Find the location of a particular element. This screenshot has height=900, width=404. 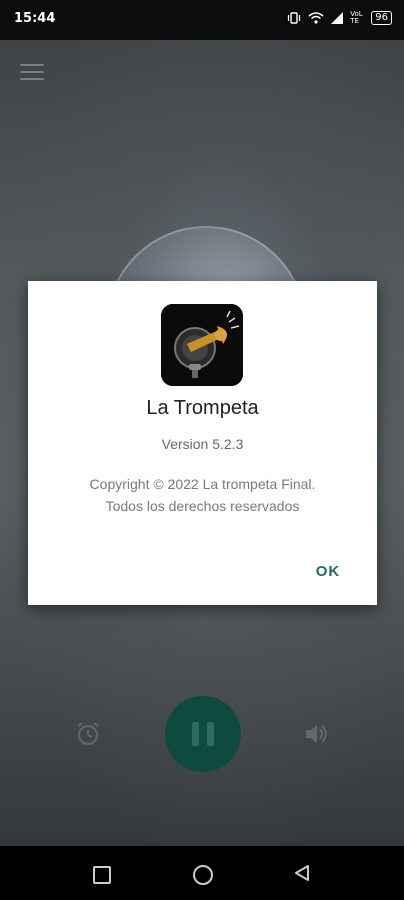

status-icons: VoLTE 96 is located at coordinates (339, 18).